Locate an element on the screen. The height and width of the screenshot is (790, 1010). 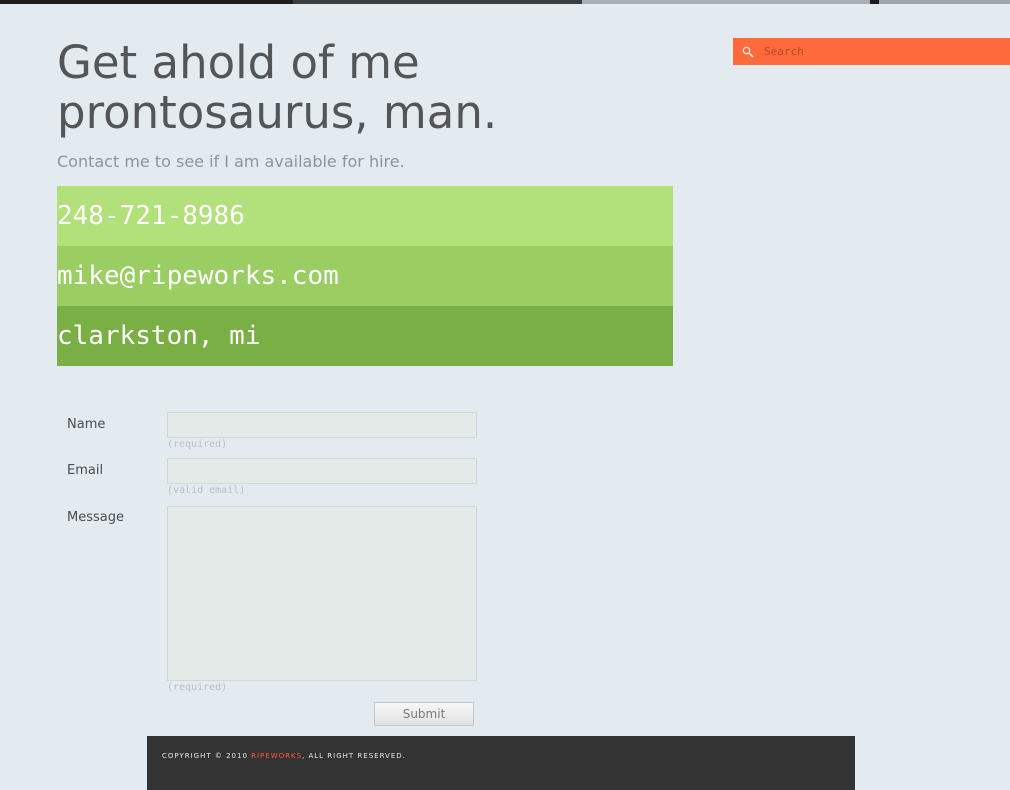
copyright-suffix: , All right reserved. is located at coordinates (354, 756).